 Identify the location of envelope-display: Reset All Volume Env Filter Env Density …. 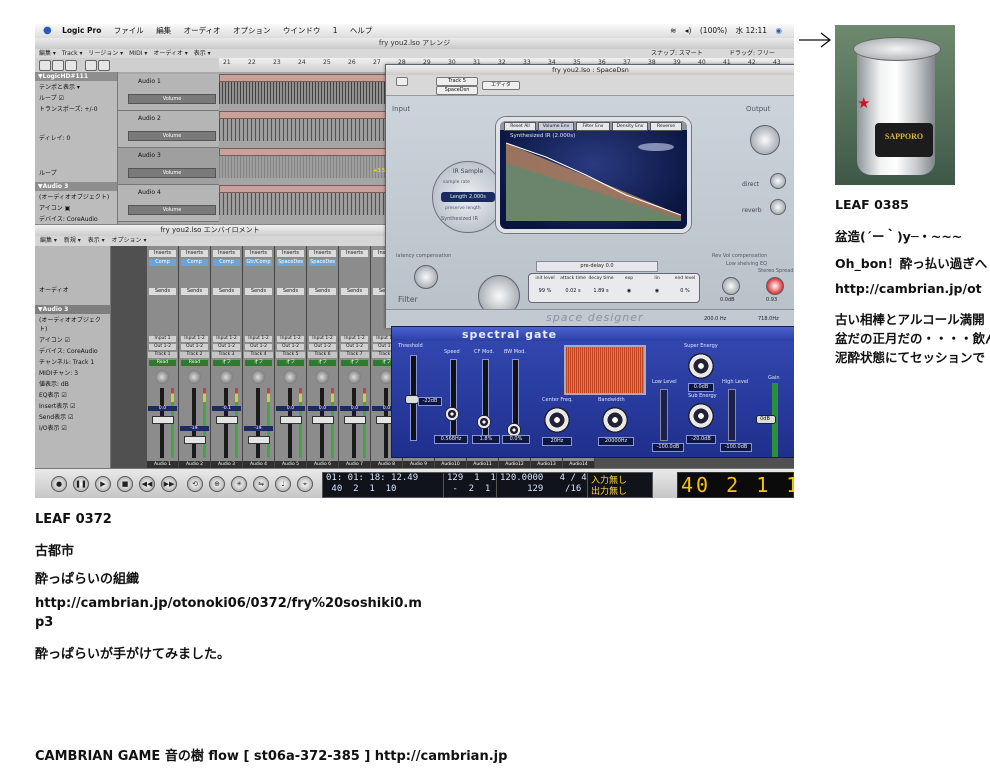
(593, 175).